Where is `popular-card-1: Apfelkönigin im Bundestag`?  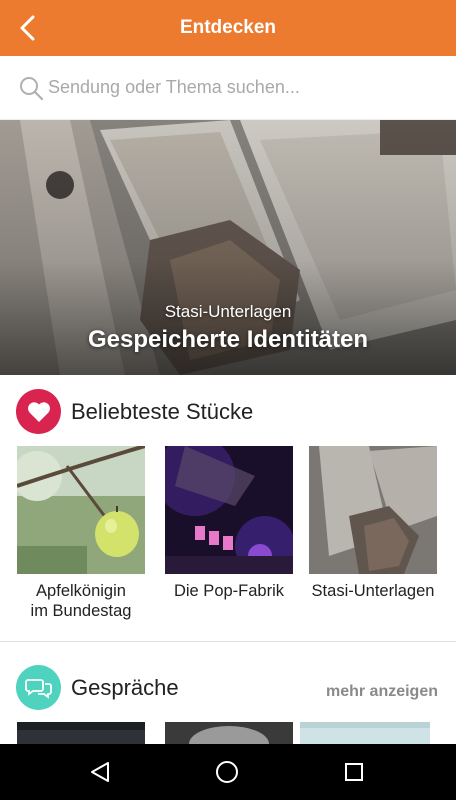 popular-card-1: Apfelkönigin im Bundestag is located at coordinates (81, 533).